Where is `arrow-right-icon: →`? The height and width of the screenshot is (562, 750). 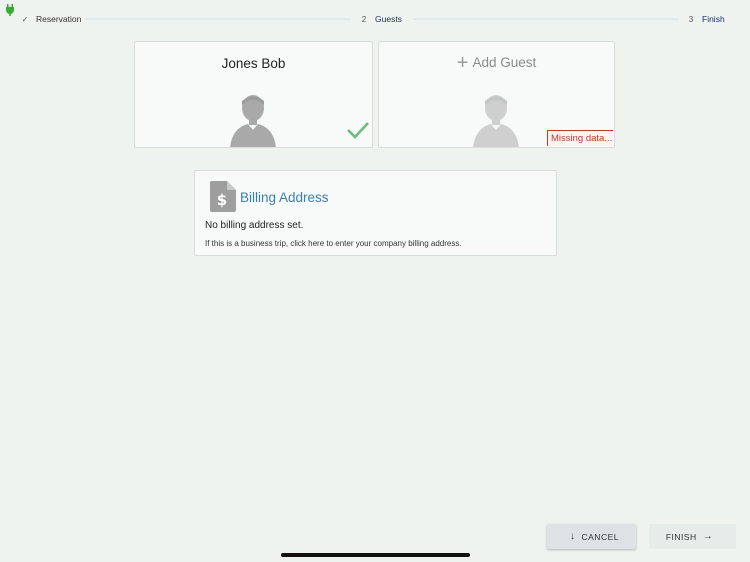 arrow-right-icon: → is located at coordinates (708, 536).